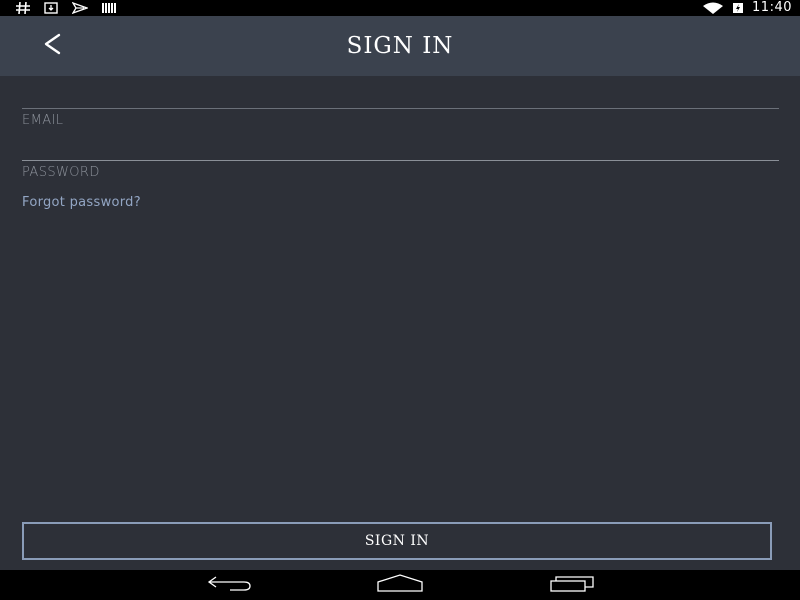  What do you see at coordinates (400, 160) in the screenshot?
I see `password-divider` at bounding box center [400, 160].